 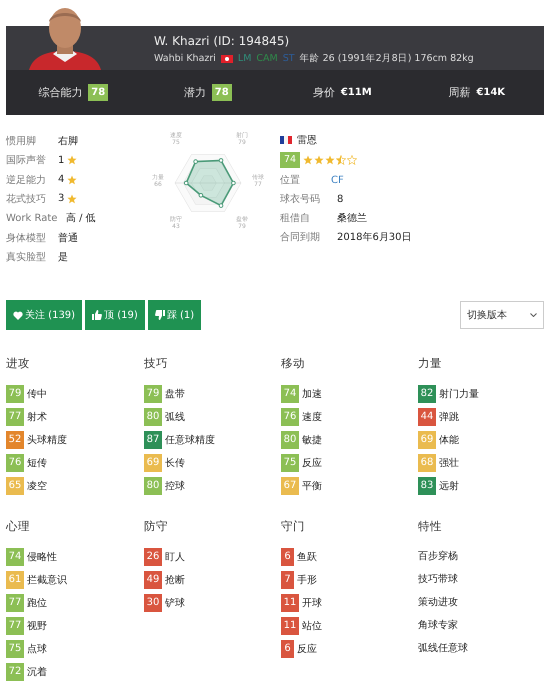 I want to click on detail-label: 合同到期, so click(x=300, y=237).